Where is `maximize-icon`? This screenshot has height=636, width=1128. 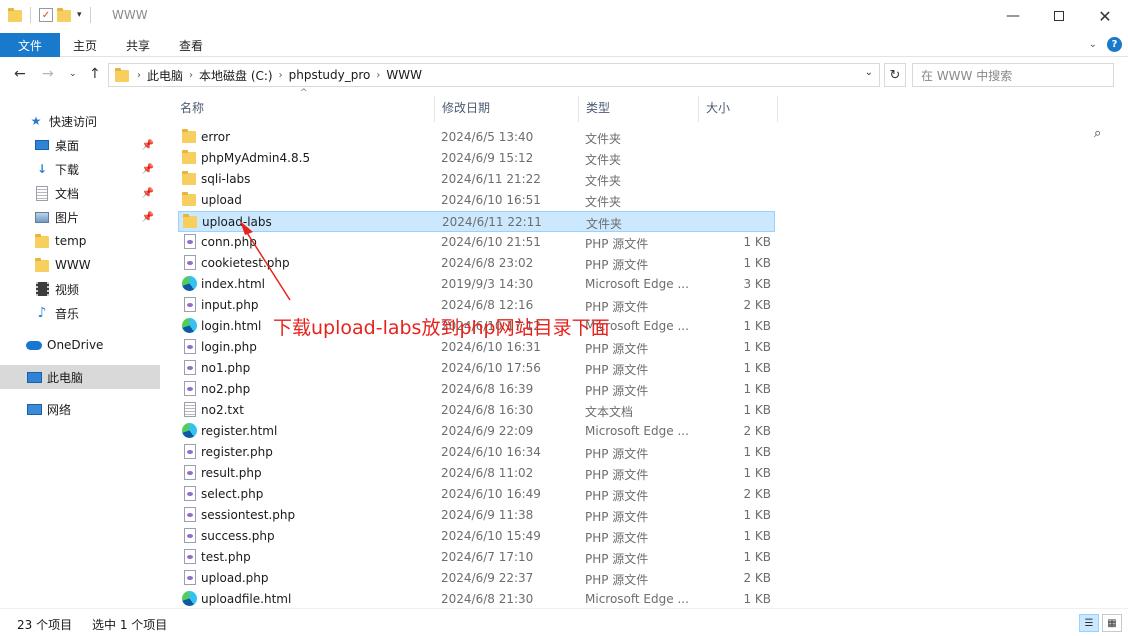
maximize-icon is located at coordinates (1059, 16).